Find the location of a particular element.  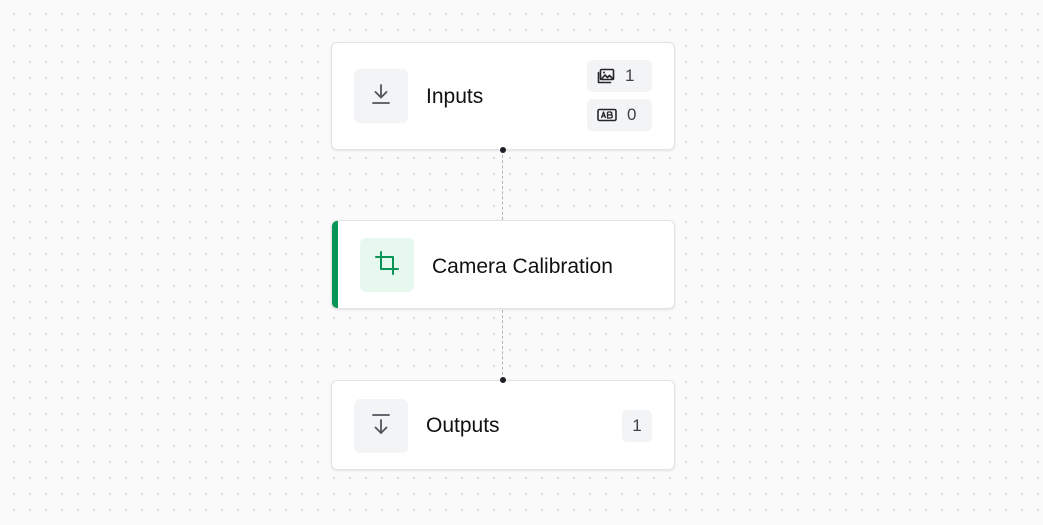

camera-calibration-node: Camera Calibration is located at coordinates (503, 264).